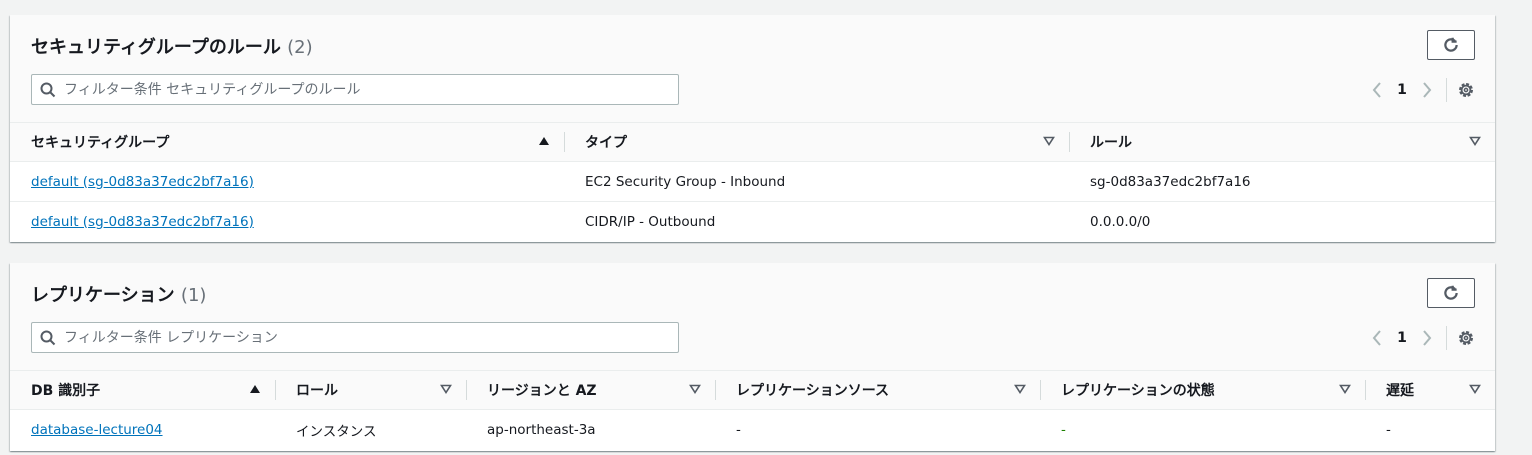 This screenshot has width=1532, height=455. I want to click on cell-type: CIDR/IP - Outbound, so click(650, 221).